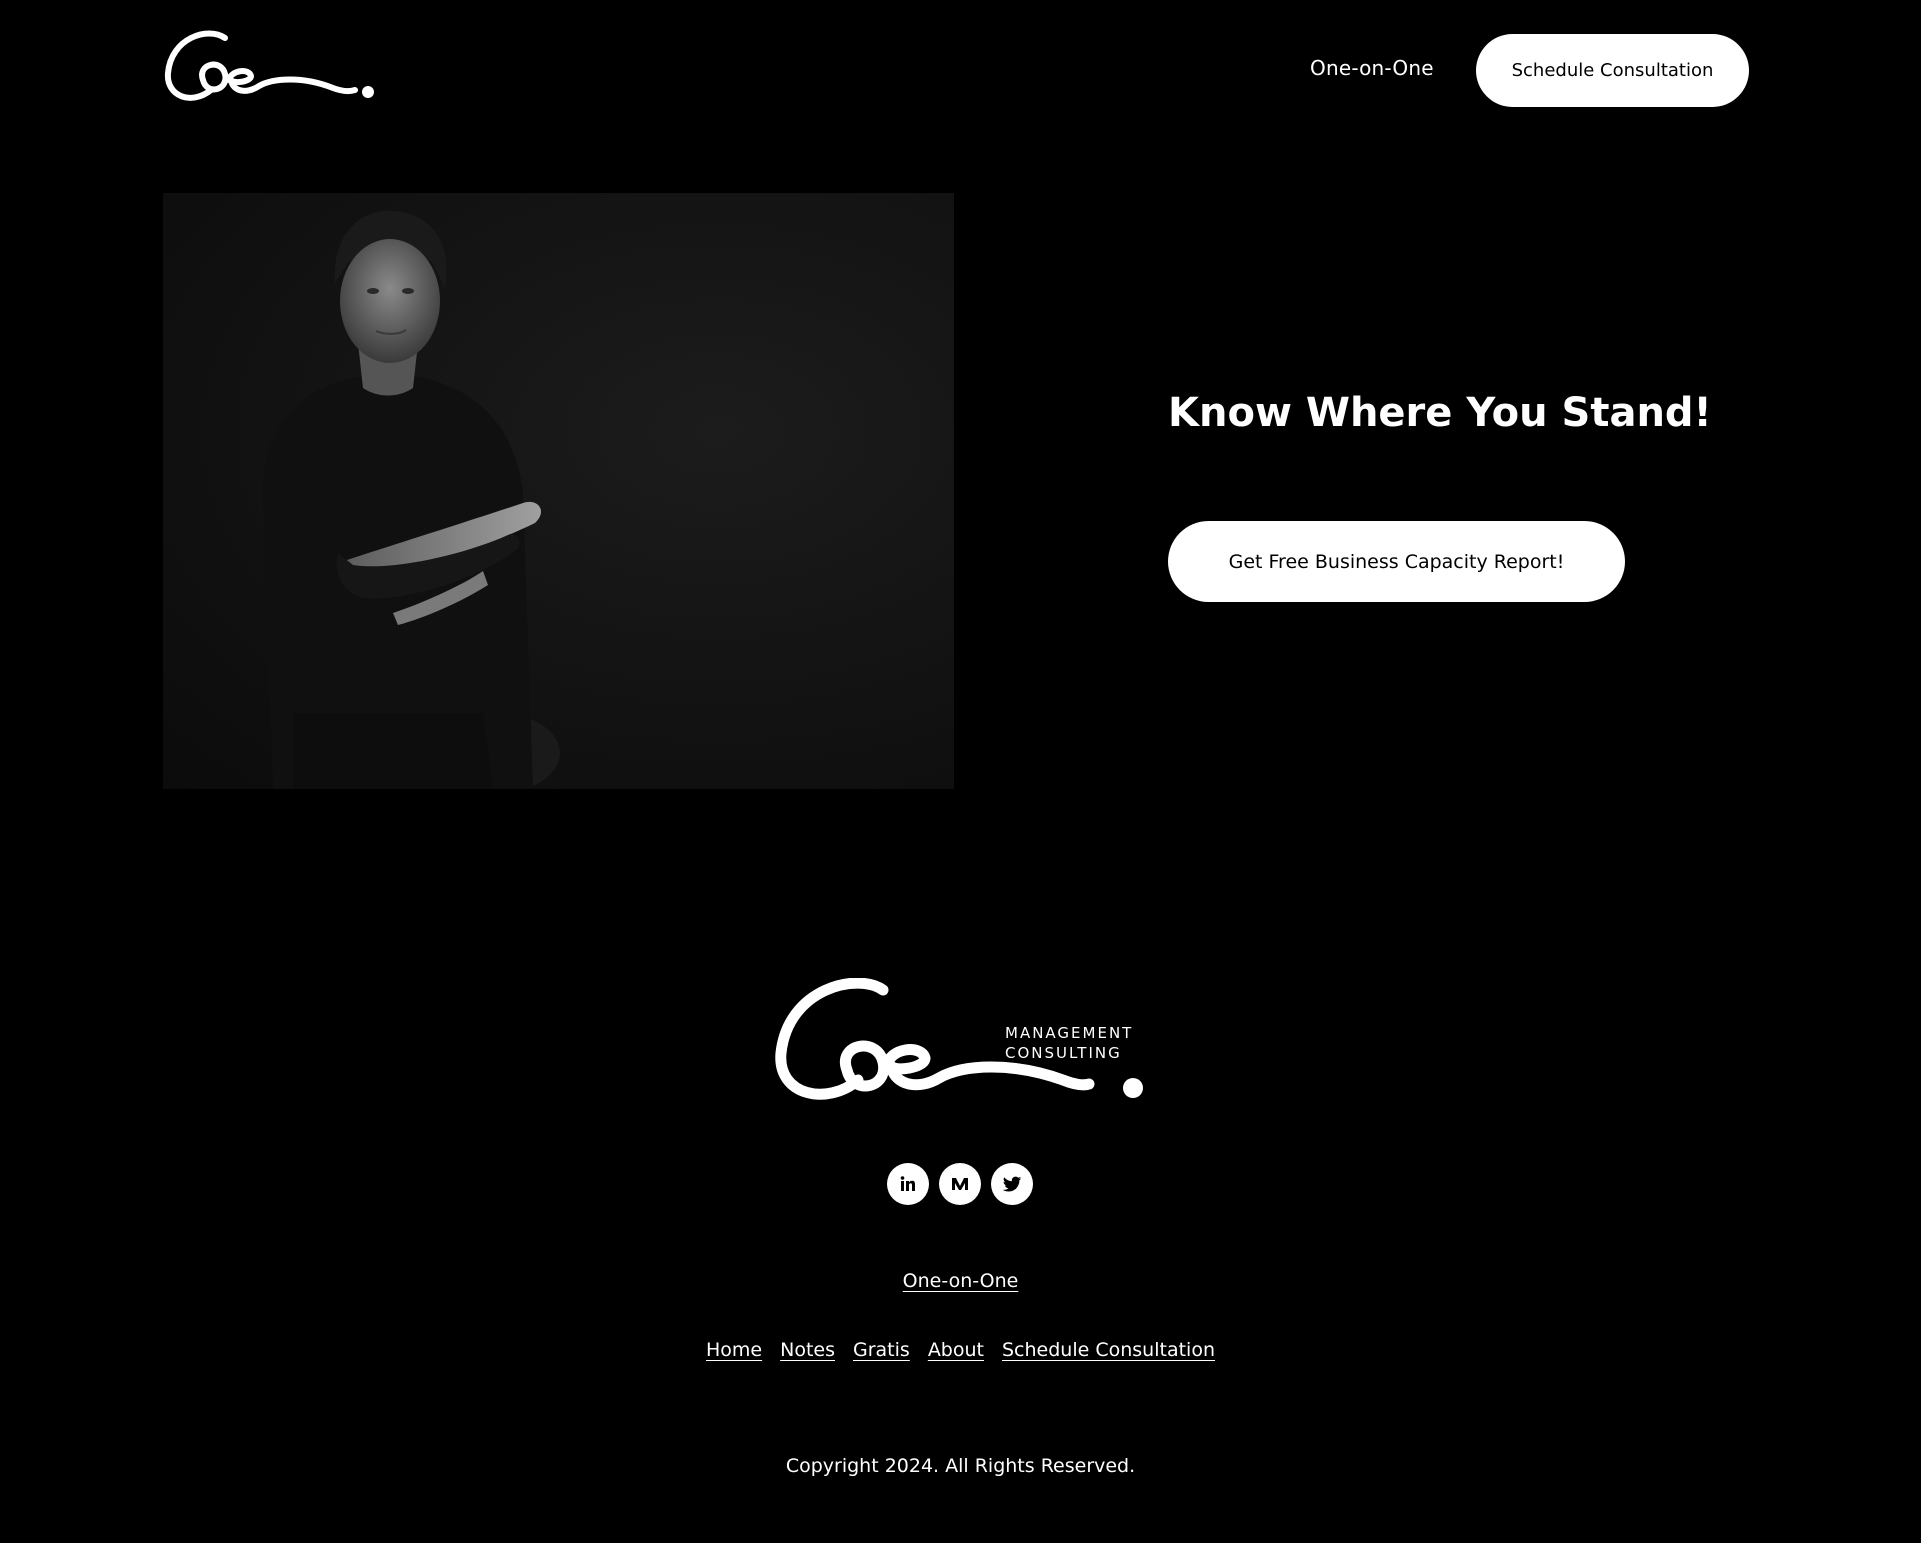 Image resolution: width=1921 pixels, height=1543 pixels. What do you see at coordinates (1396, 561) in the screenshot?
I see `free-report-button: Get Free Business Capacity Report!` at bounding box center [1396, 561].